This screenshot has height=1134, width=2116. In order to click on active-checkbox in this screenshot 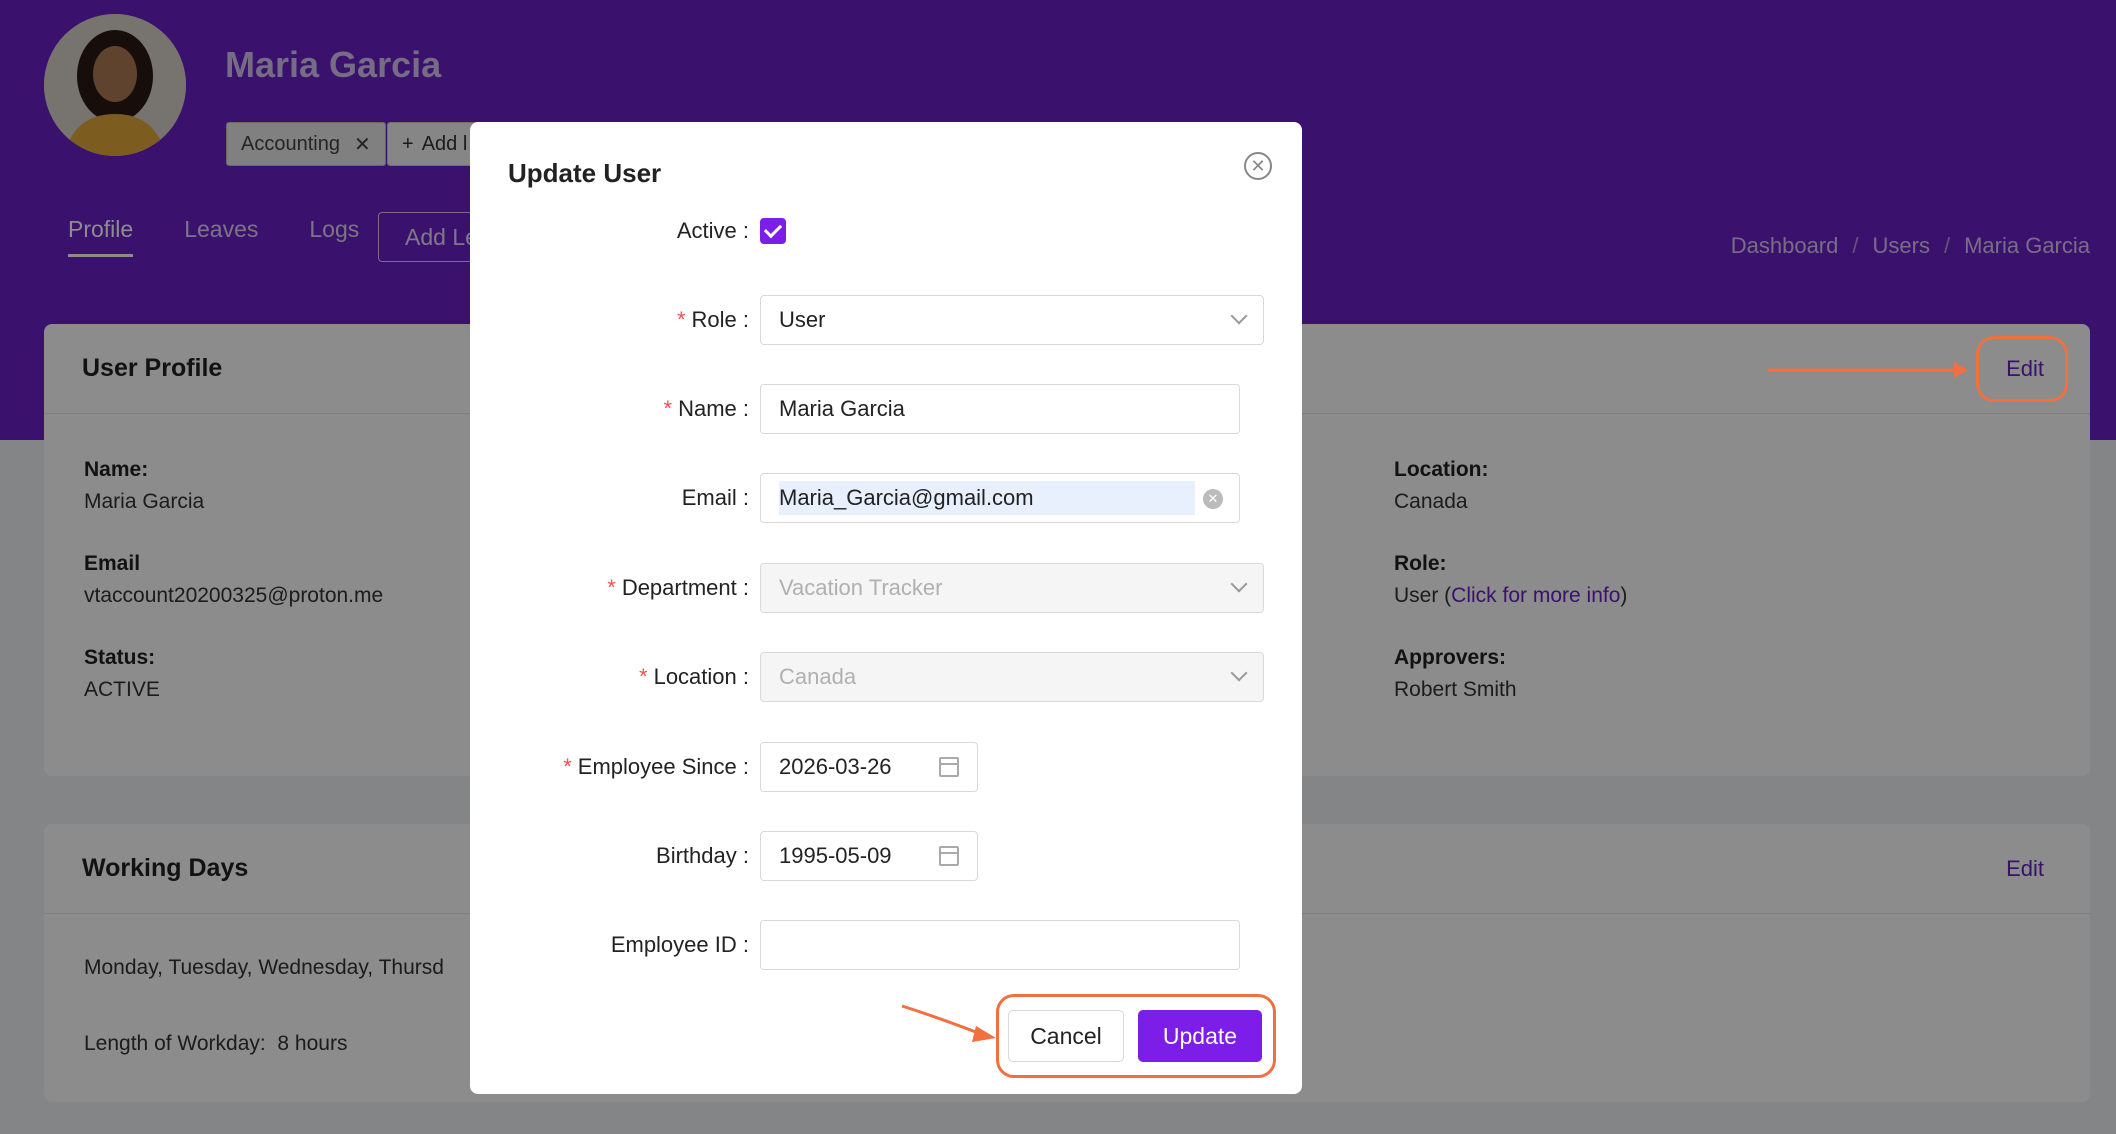, I will do `click(773, 231)`.